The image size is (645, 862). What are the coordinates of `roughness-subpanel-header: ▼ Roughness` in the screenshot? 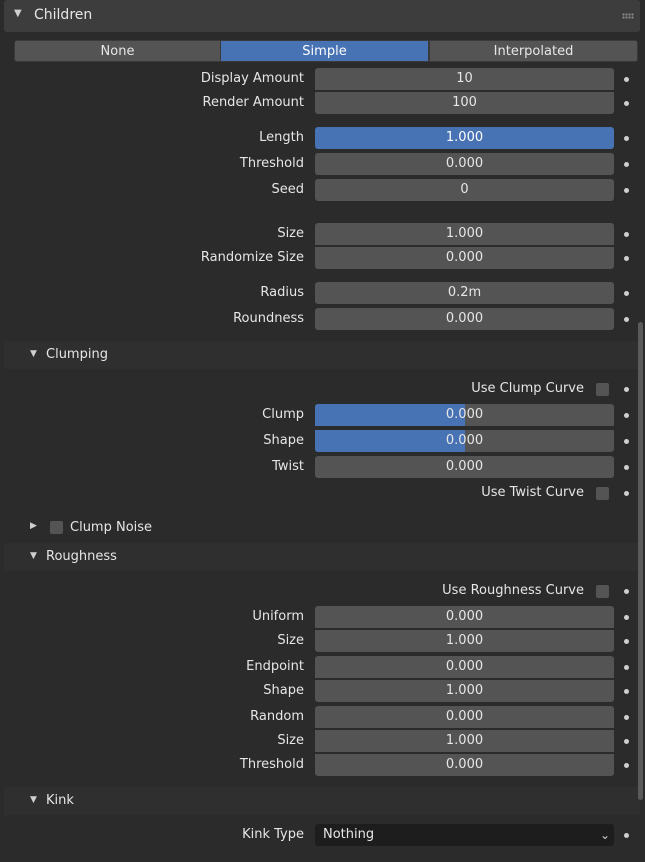 It's located at (322, 557).